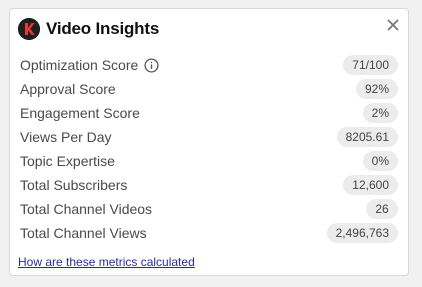 Image resolution: width=422 pixels, height=287 pixels. Describe the element at coordinates (209, 233) in the screenshot. I see `metric-row-total-channel-views: Total Channel Views 2,496,763` at that location.